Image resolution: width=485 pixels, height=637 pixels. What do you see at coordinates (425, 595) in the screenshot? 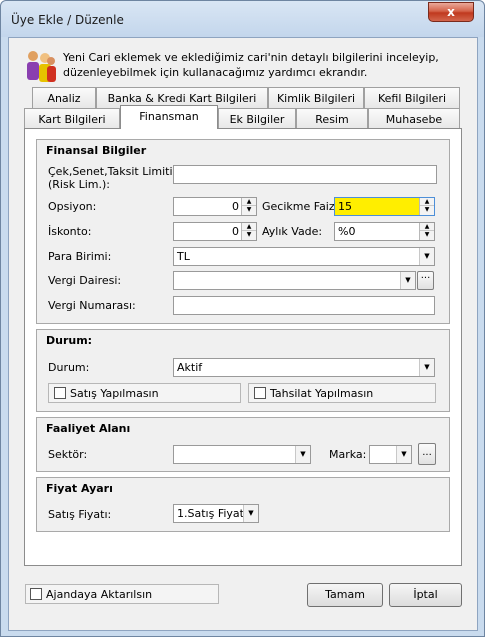
I see `iptal-button: İptal` at bounding box center [425, 595].